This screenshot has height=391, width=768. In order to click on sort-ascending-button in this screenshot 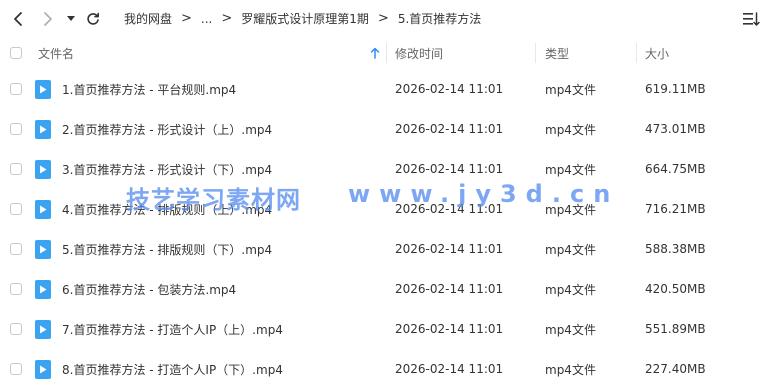, I will do `click(375, 53)`.